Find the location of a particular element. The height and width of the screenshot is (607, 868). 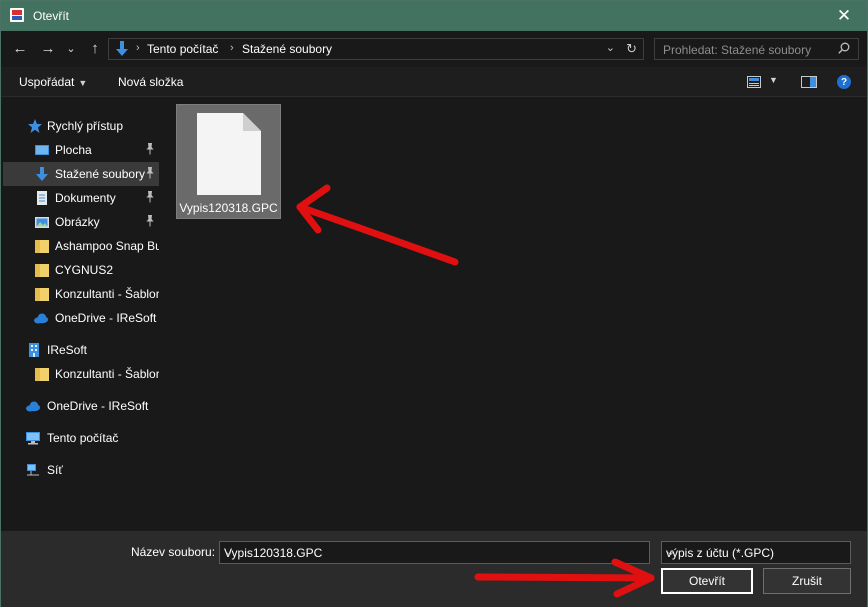

chevron-down-icon: ▼ is located at coordinates (83, 83).